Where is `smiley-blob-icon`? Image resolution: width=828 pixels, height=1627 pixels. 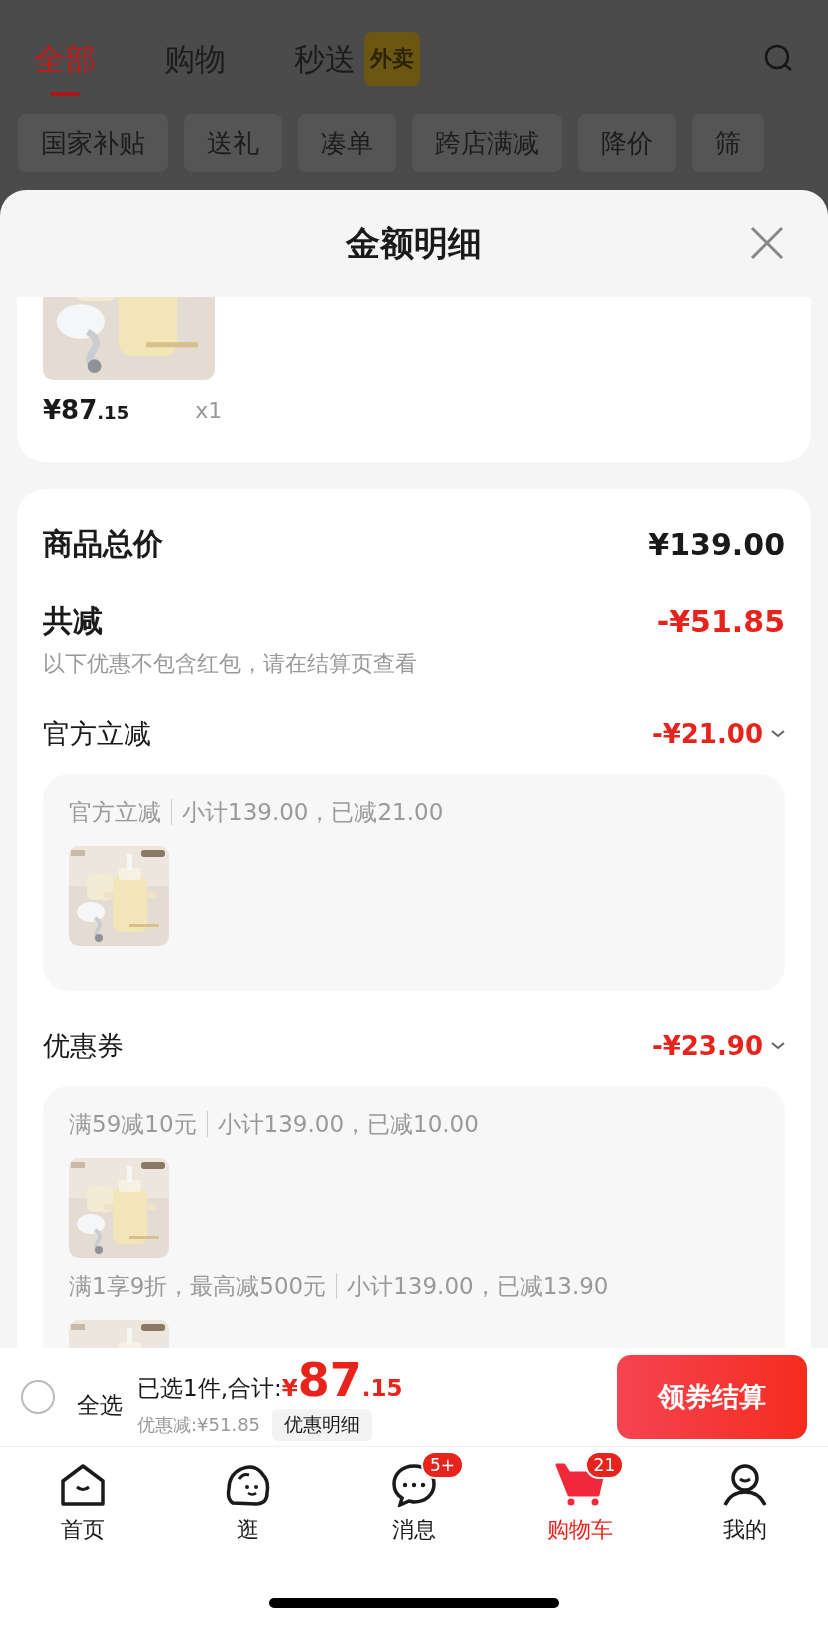
smiley-blob-icon is located at coordinates (248, 1485).